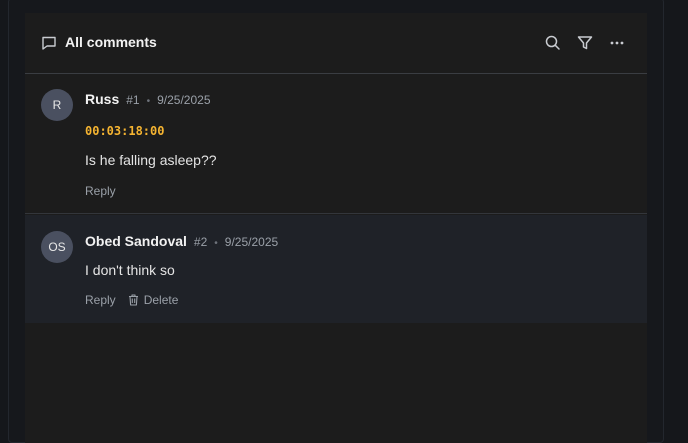  What do you see at coordinates (57, 247) in the screenshot?
I see `avatar: OS` at bounding box center [57, 247].